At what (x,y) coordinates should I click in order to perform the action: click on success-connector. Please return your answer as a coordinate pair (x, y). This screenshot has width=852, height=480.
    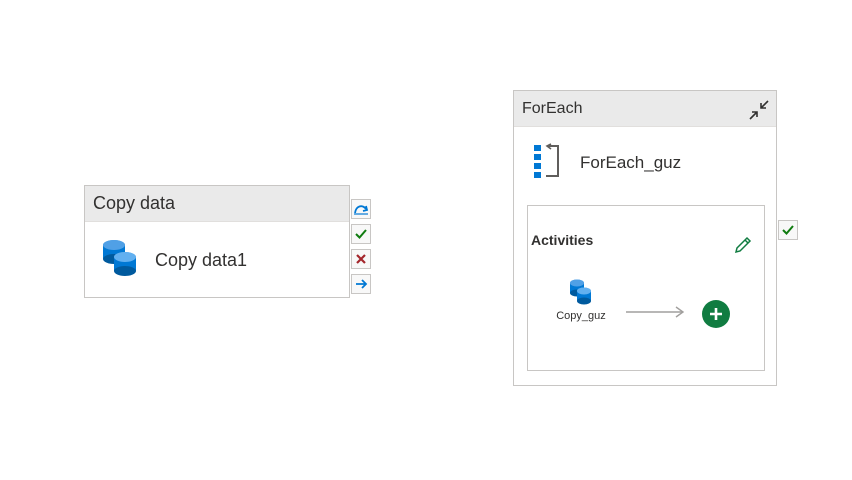
    Looking at the image, I should click on (361, 234).